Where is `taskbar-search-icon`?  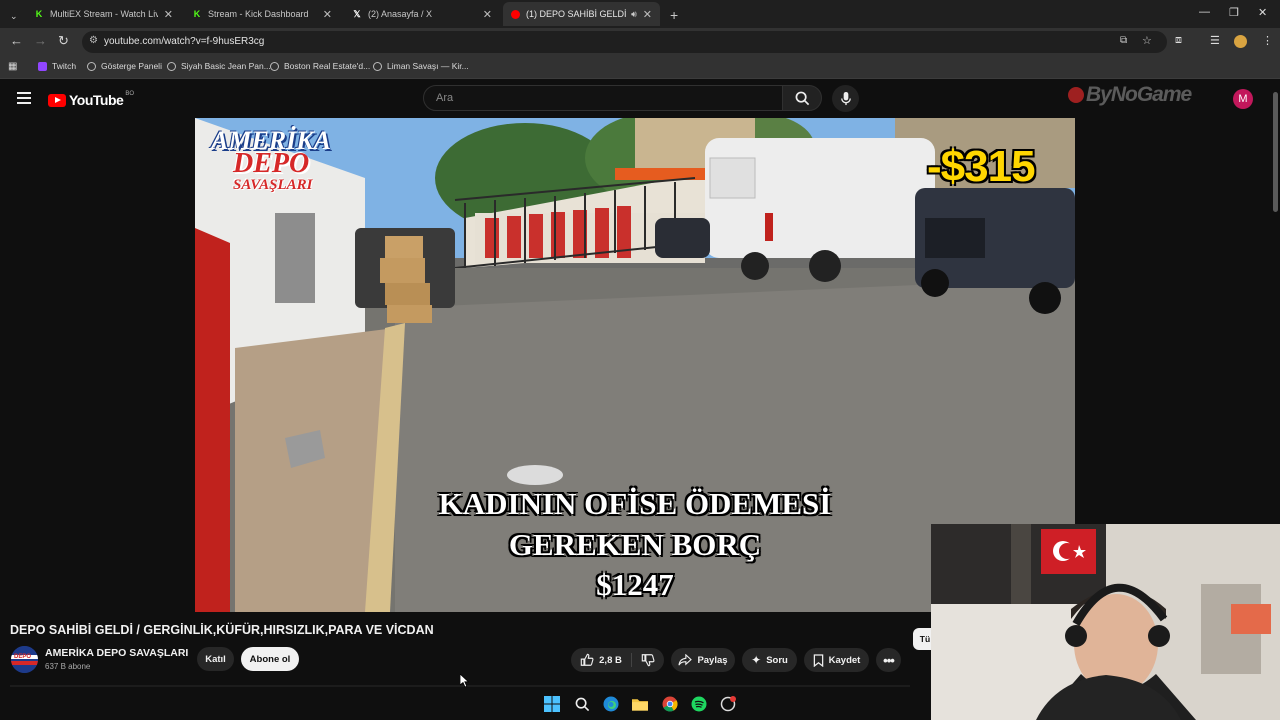
taskbar-search-icon is located at coordinates (582, 704).